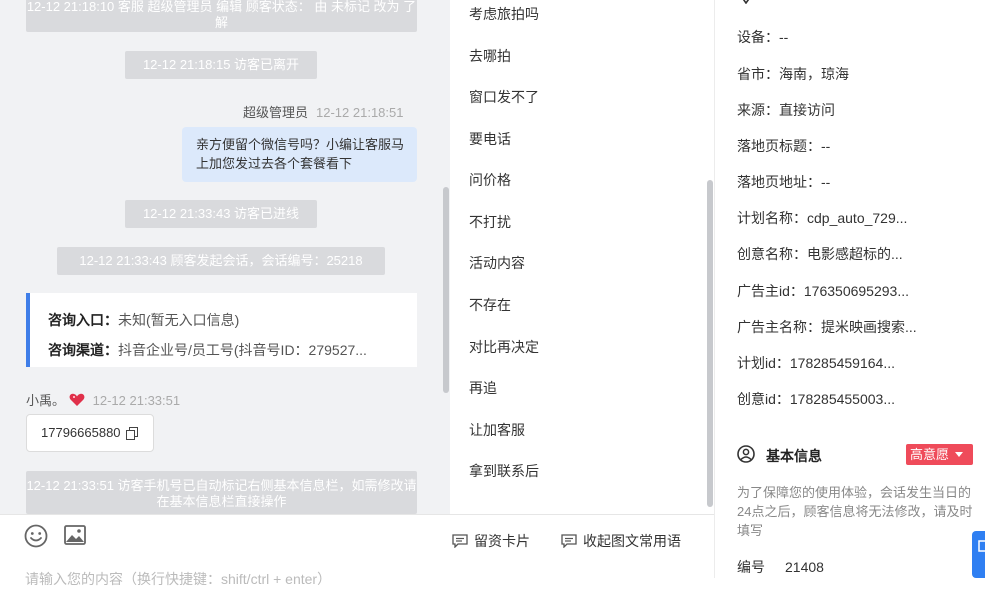 This screenshot has width=985, height=589. Describe the element at coordinates (855, 511) in the screenshot. I see `basic-info-tip: 为了保障您的使用体验，会话发生当日的24点之后，顾客信息将无法修改，请及时填写` at that location.